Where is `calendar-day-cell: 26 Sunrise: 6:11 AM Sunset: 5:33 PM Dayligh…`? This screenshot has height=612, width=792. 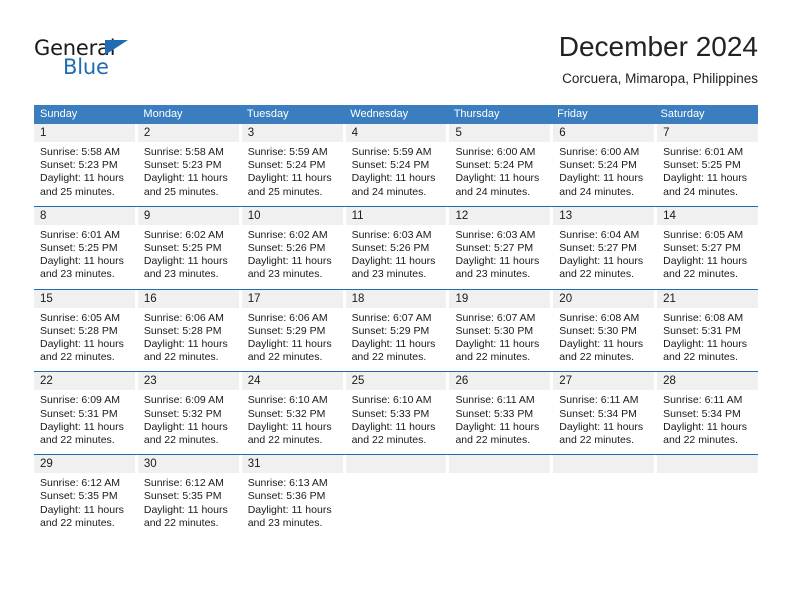
calendar-day-cell: 26 Sunrise: 6:11 AM Sunset: 5:33 PM Dayligh… is located at coordinates (501, 413).